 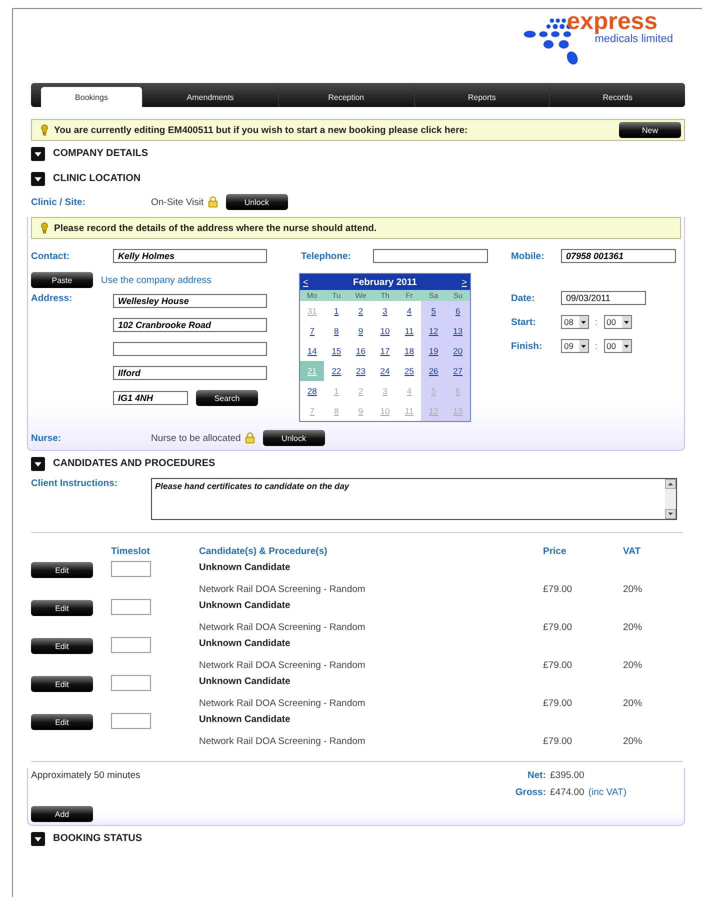 What do you see at coordinates (409, 371) in the screenshot?
I see `calendar-day: 25` at bounding box center [409, 371].